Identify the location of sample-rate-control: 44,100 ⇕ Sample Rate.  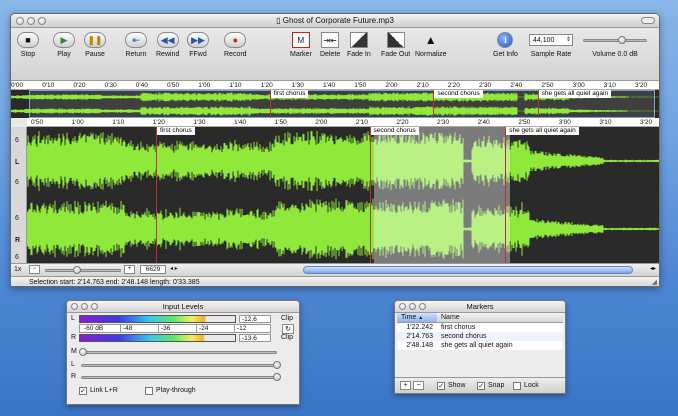
(551, 45).